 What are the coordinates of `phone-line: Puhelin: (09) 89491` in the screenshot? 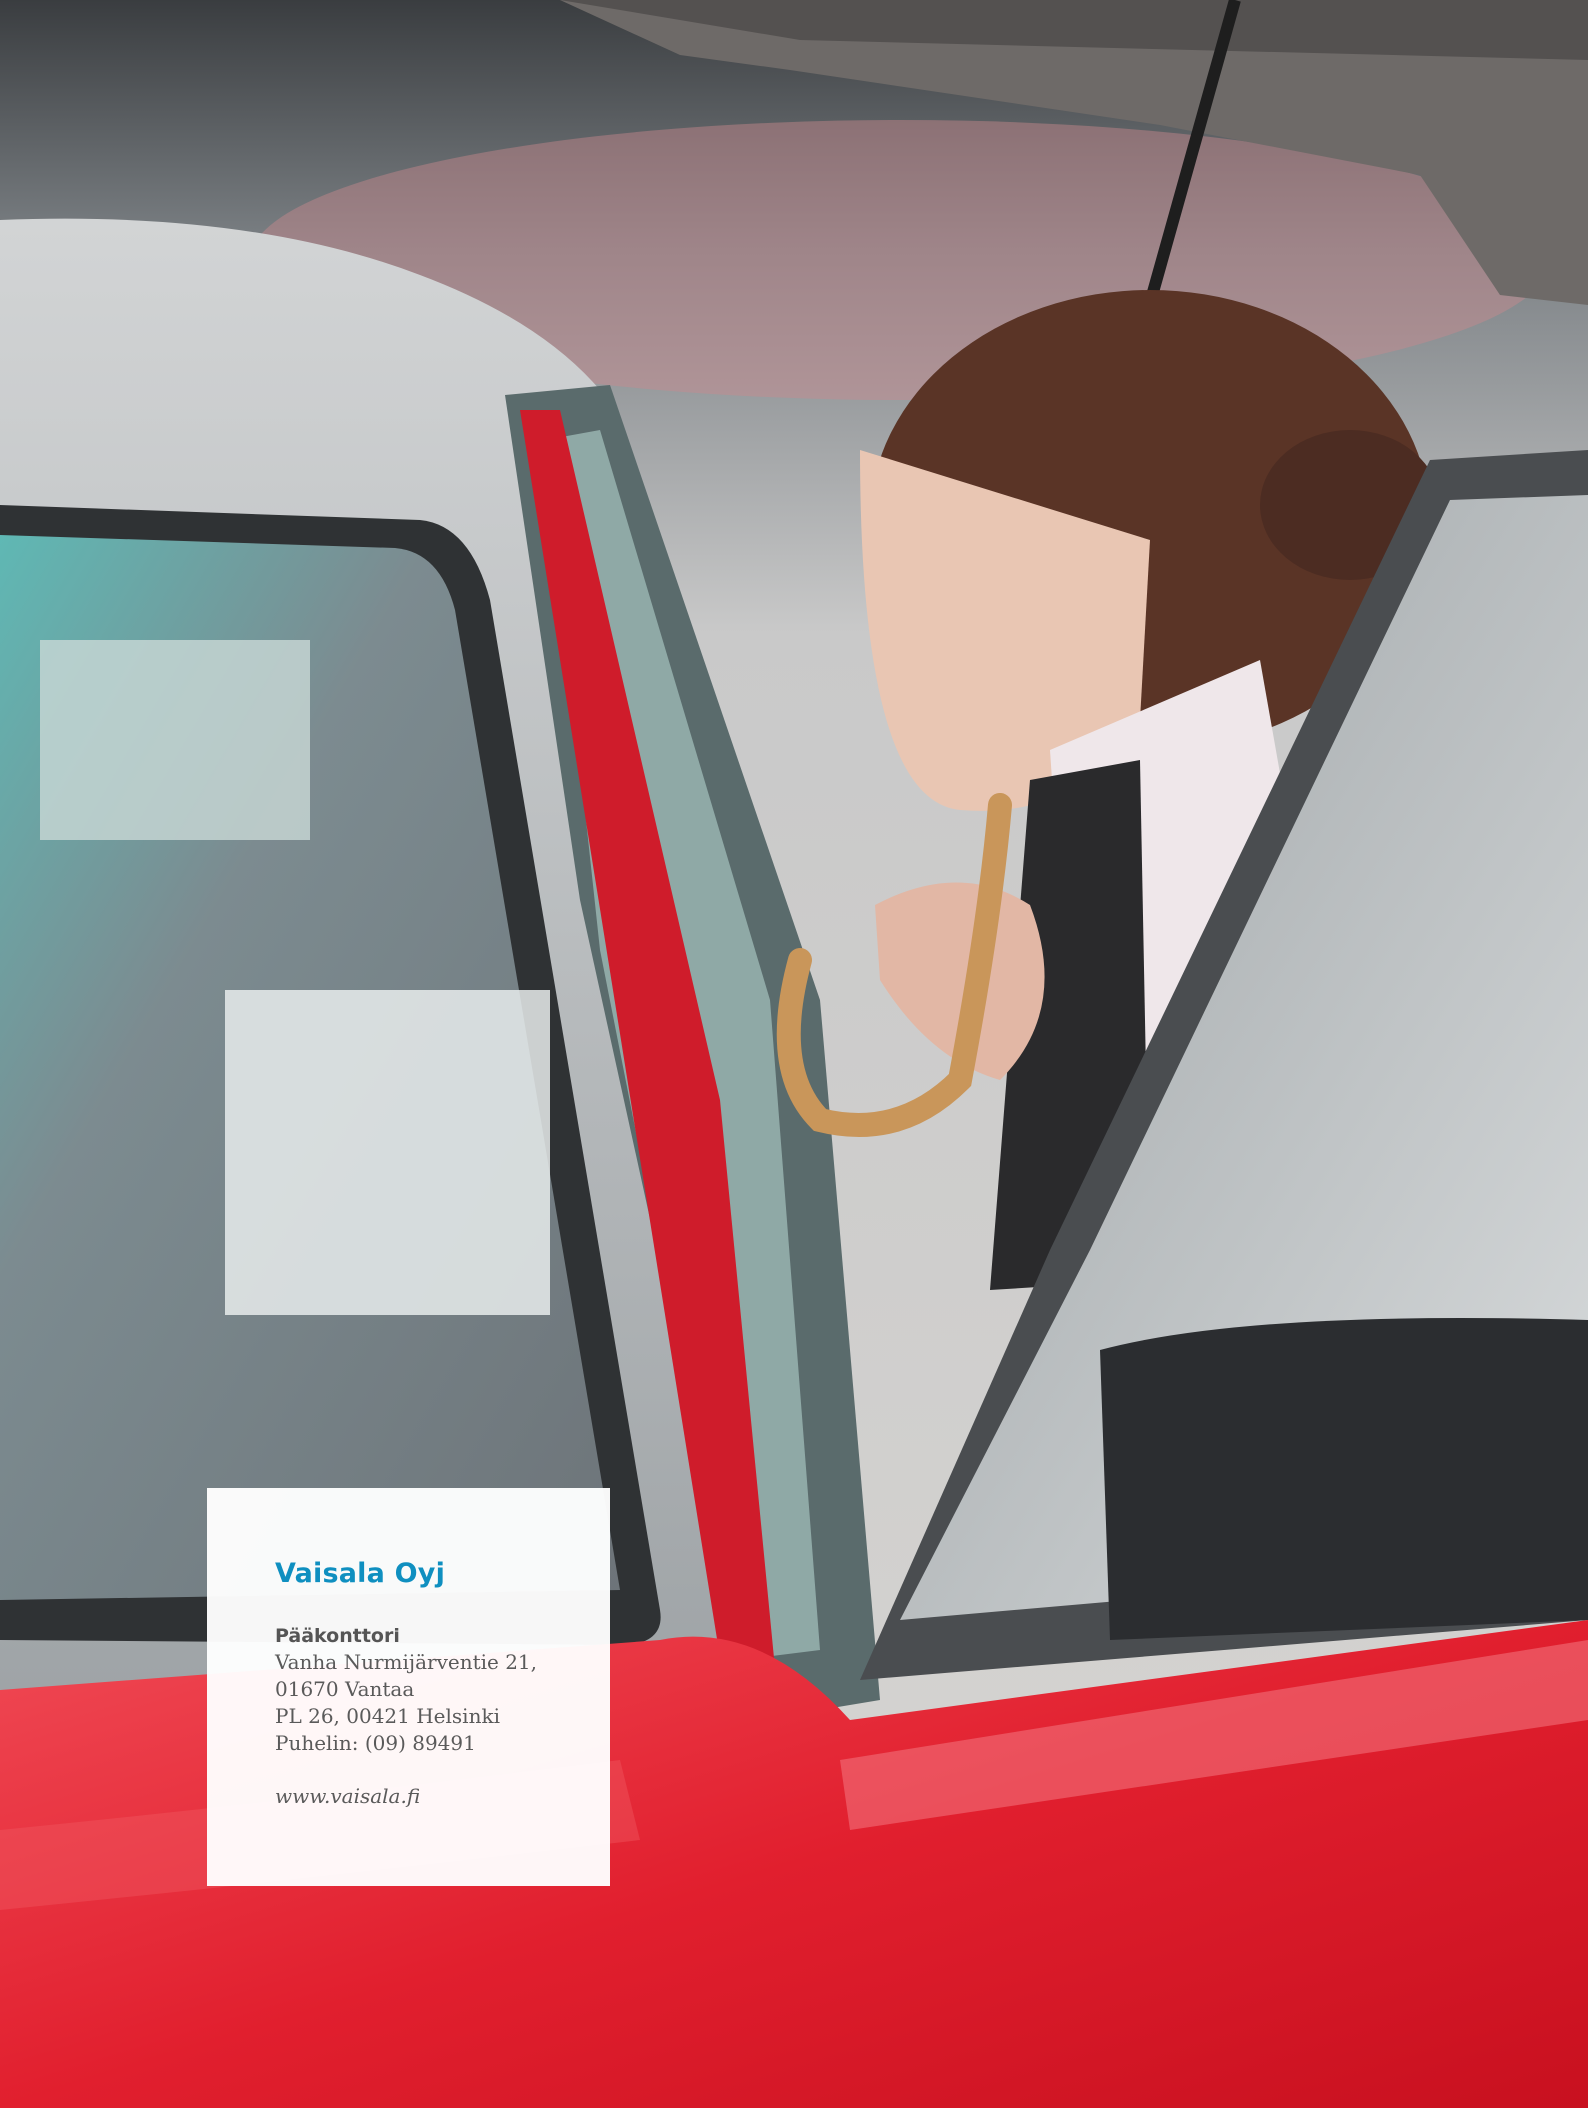 It's located at (375, 1743).